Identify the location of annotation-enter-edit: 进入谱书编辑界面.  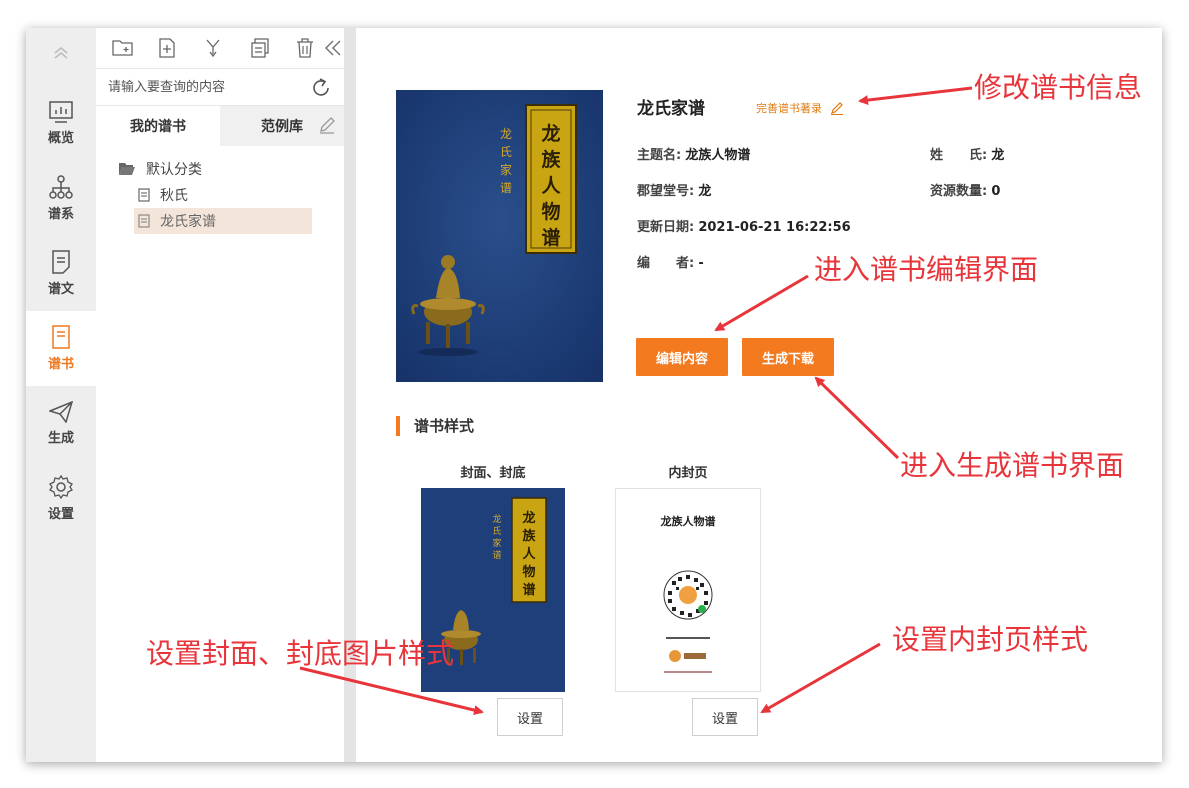
(926, 269).